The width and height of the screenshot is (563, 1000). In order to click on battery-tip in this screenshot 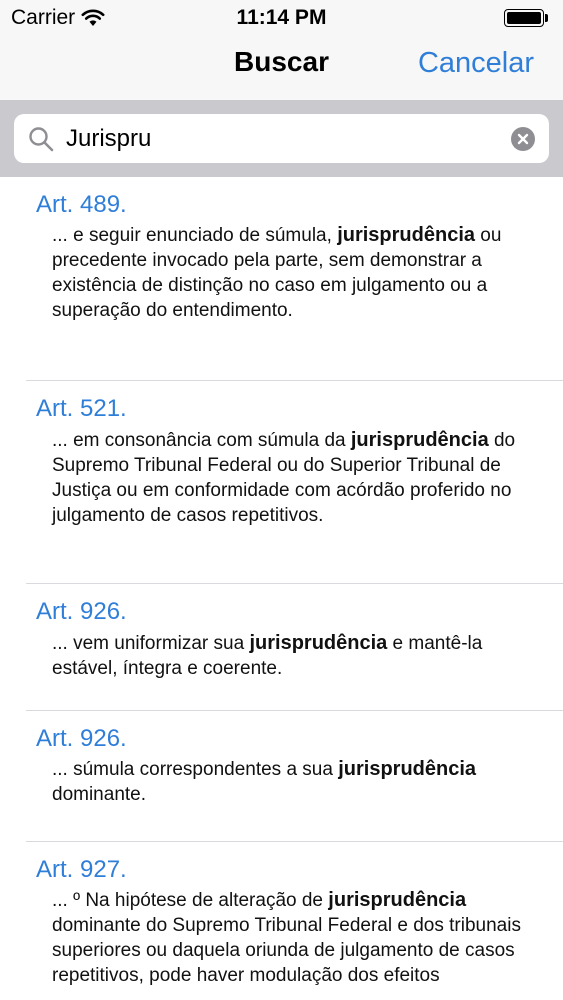, I will do `click(546, 18)`.